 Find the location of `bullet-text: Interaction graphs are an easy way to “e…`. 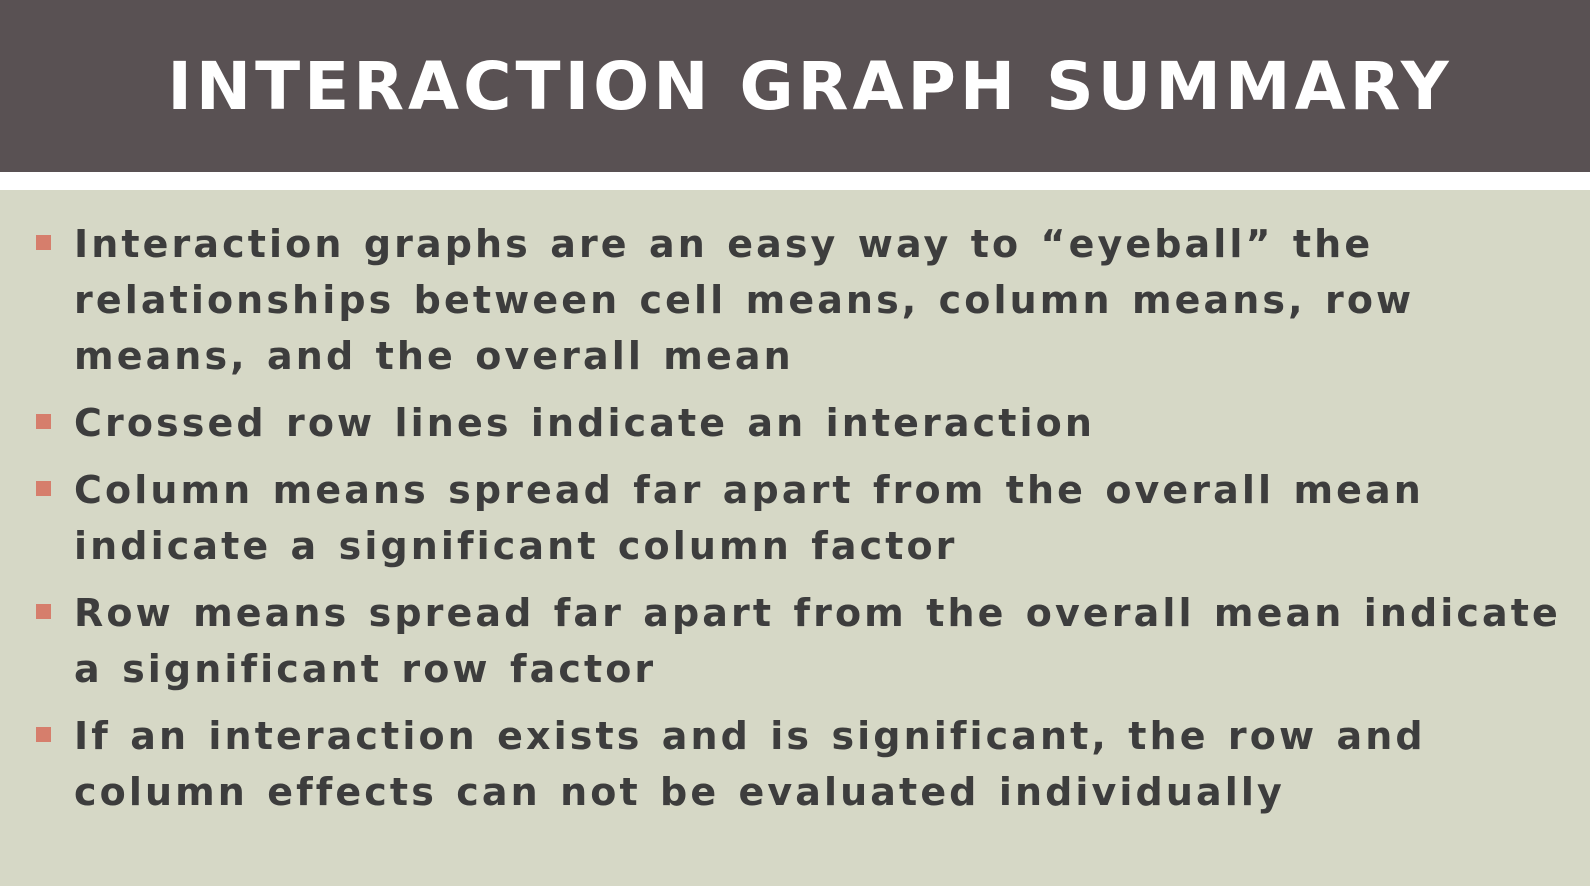

bullet-text: Interaction graphs are an easy way to “e… is located at coordinates (744, 300).